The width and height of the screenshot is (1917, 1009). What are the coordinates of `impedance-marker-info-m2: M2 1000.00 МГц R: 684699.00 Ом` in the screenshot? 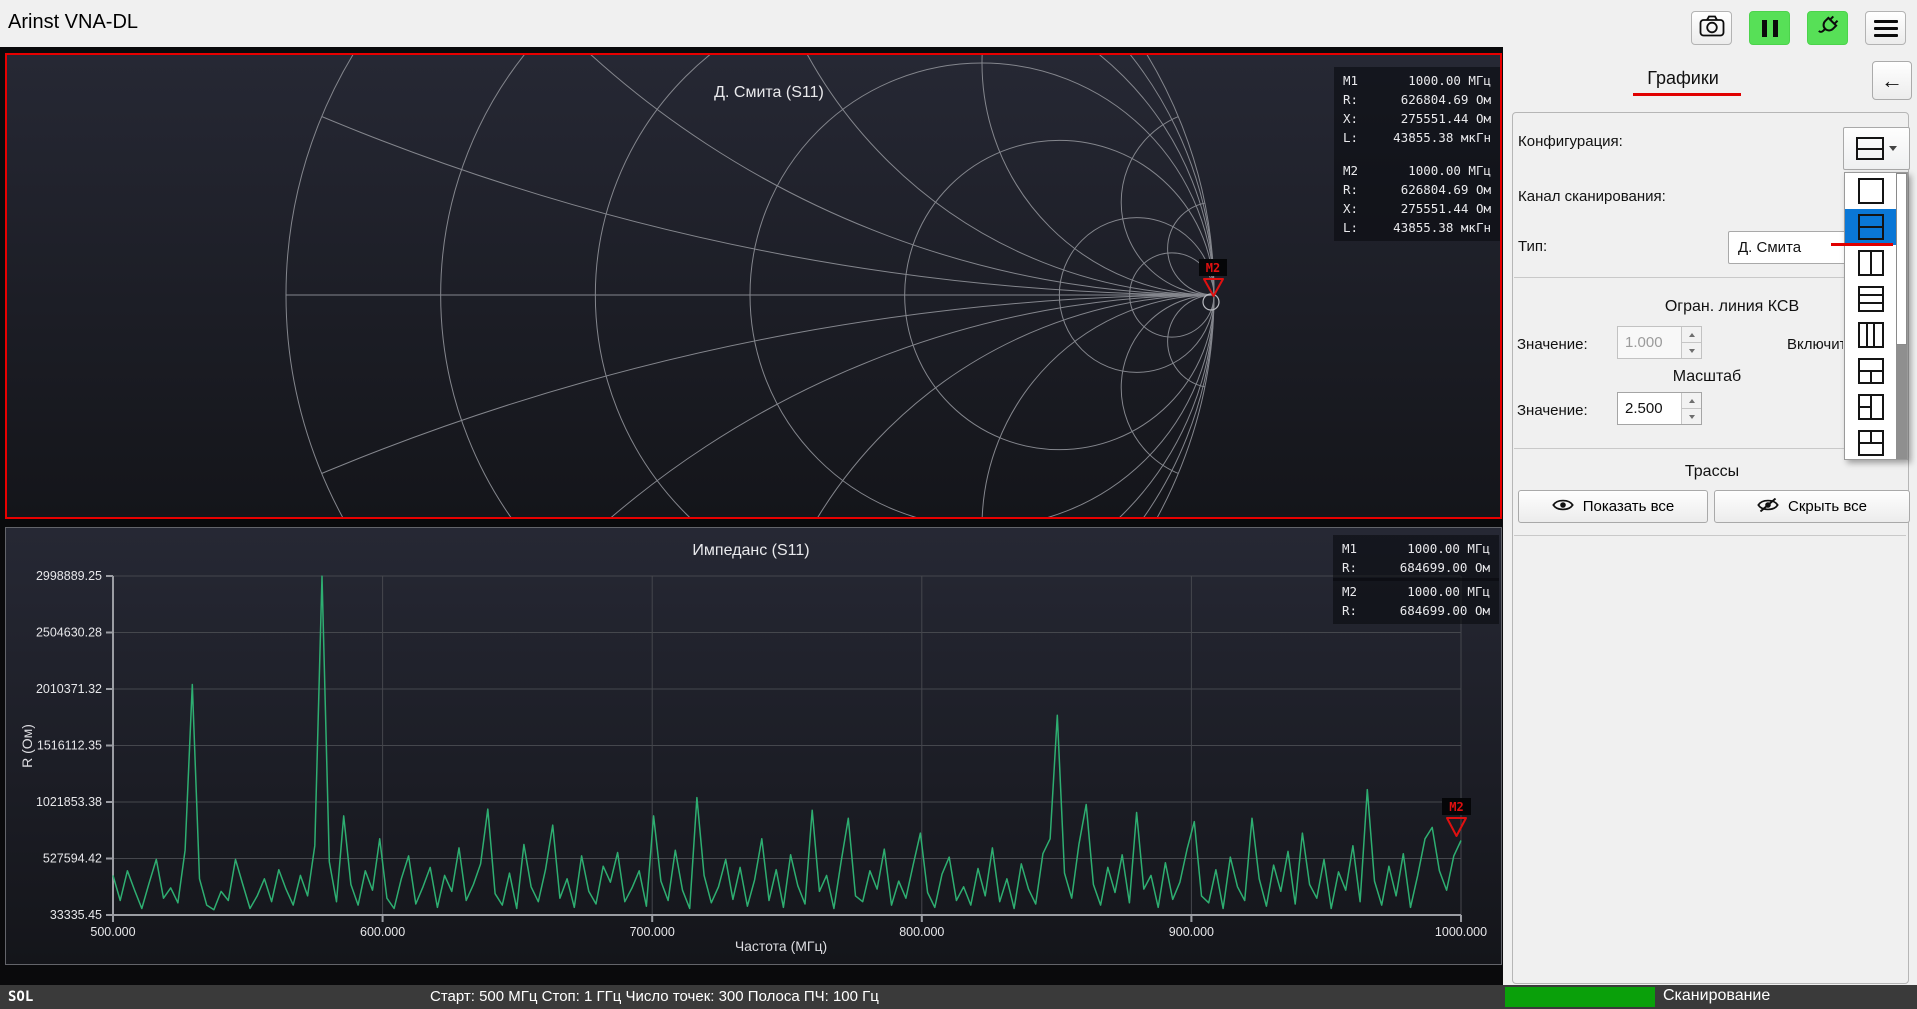 It's located at (1416, 601).